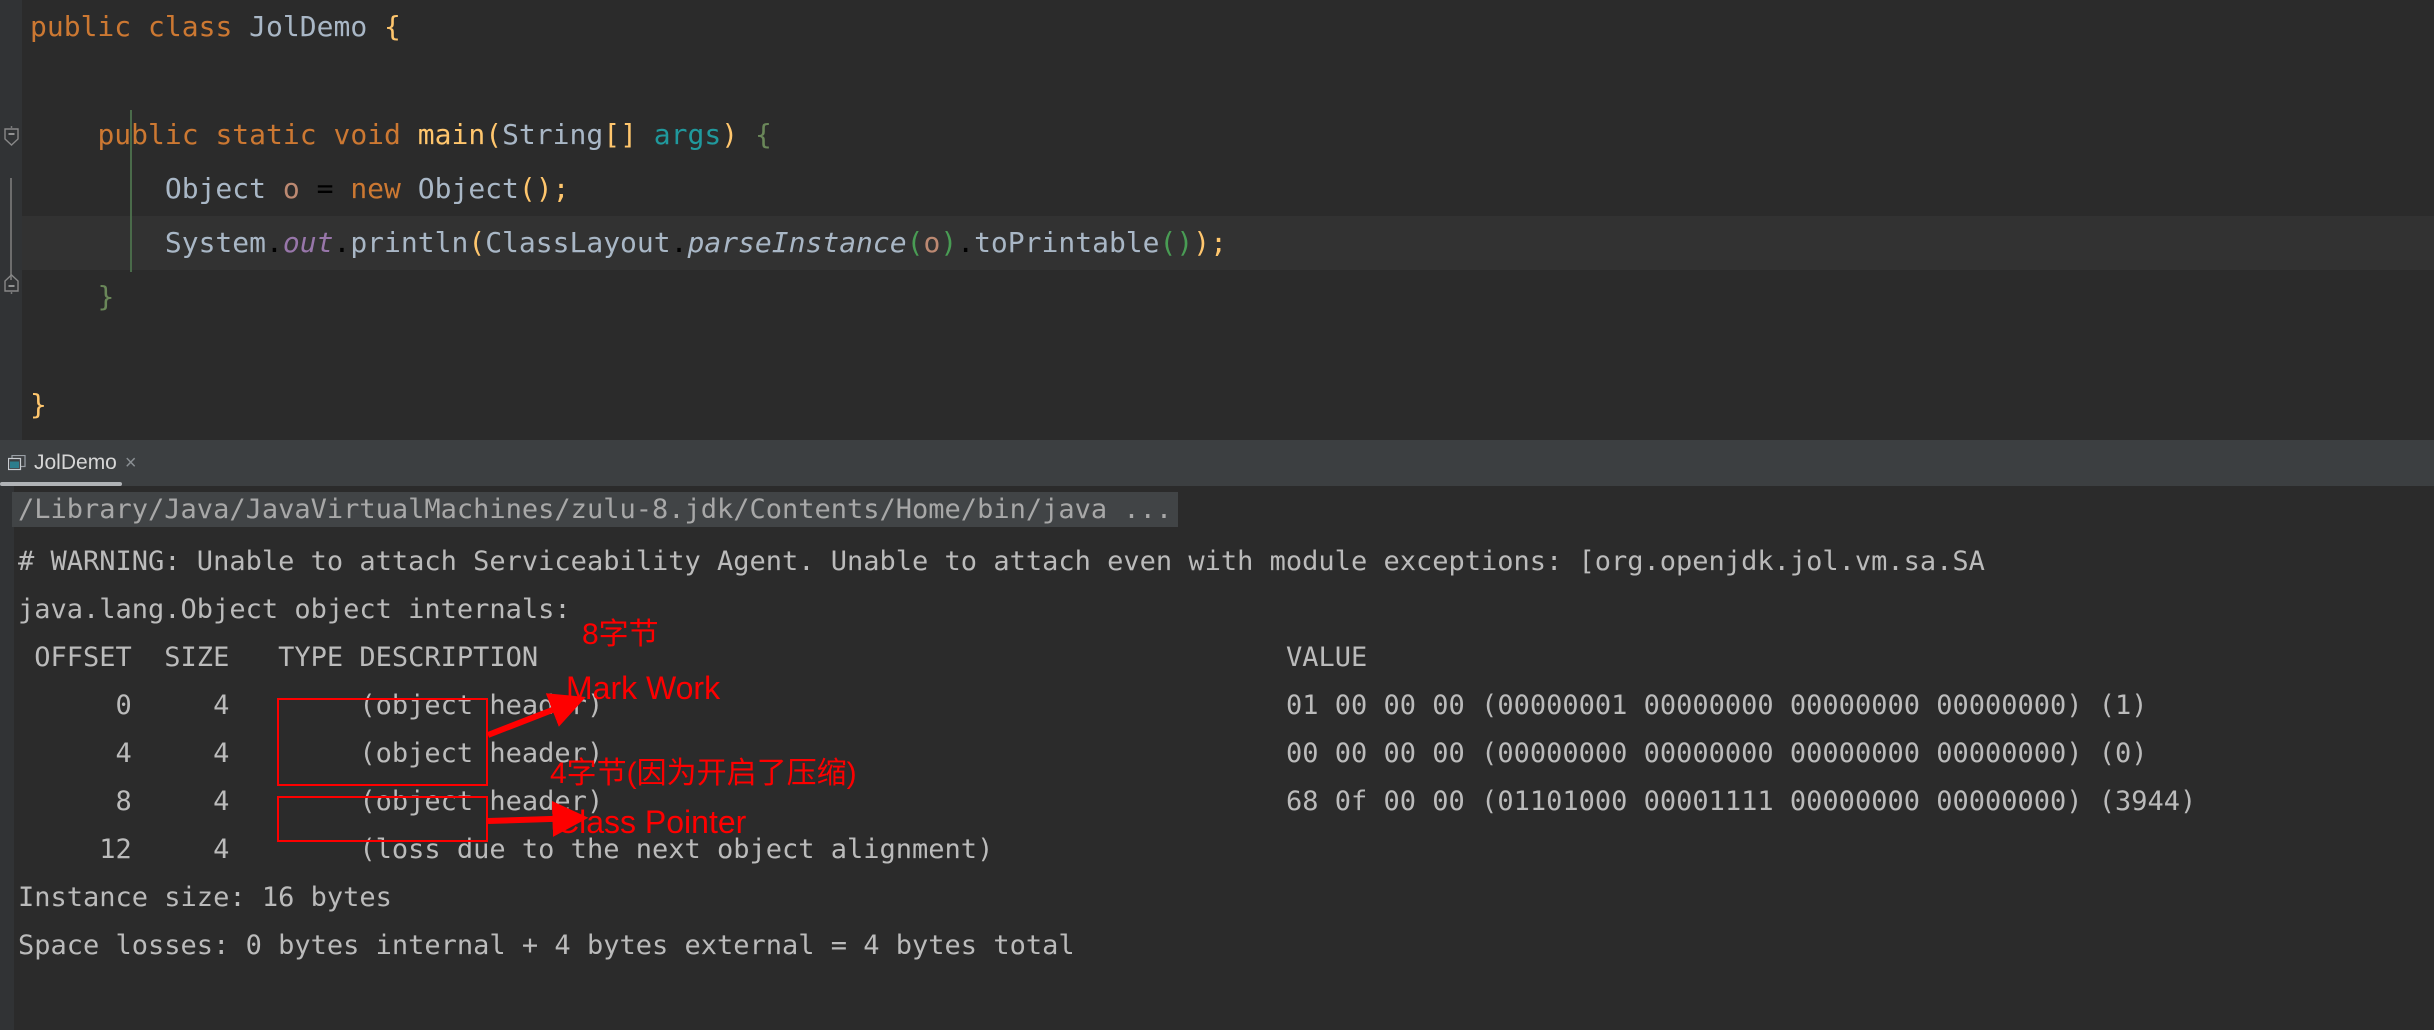 This screenshot has height=1030, width=2434. Describe the element at coordinates (1327, 657) in the screenshot. I see `console-value-header: VALUE` at that location.